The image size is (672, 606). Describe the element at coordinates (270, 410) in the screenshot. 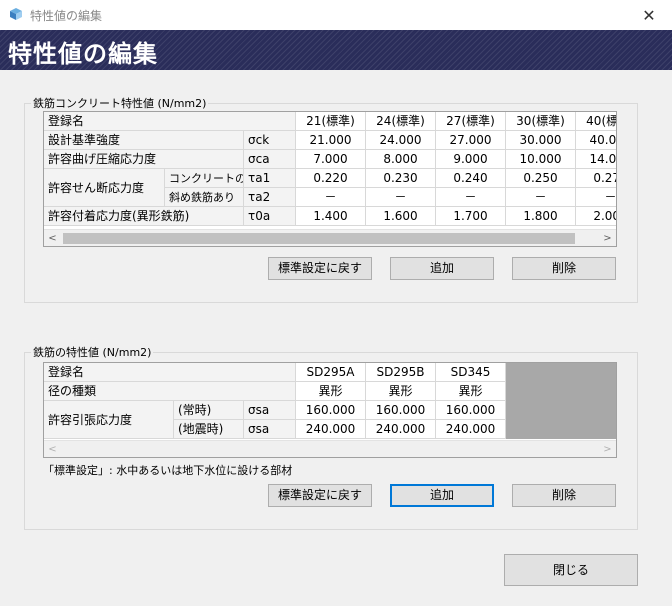

I see `rebar-normal-symbol: σsa` at that location.